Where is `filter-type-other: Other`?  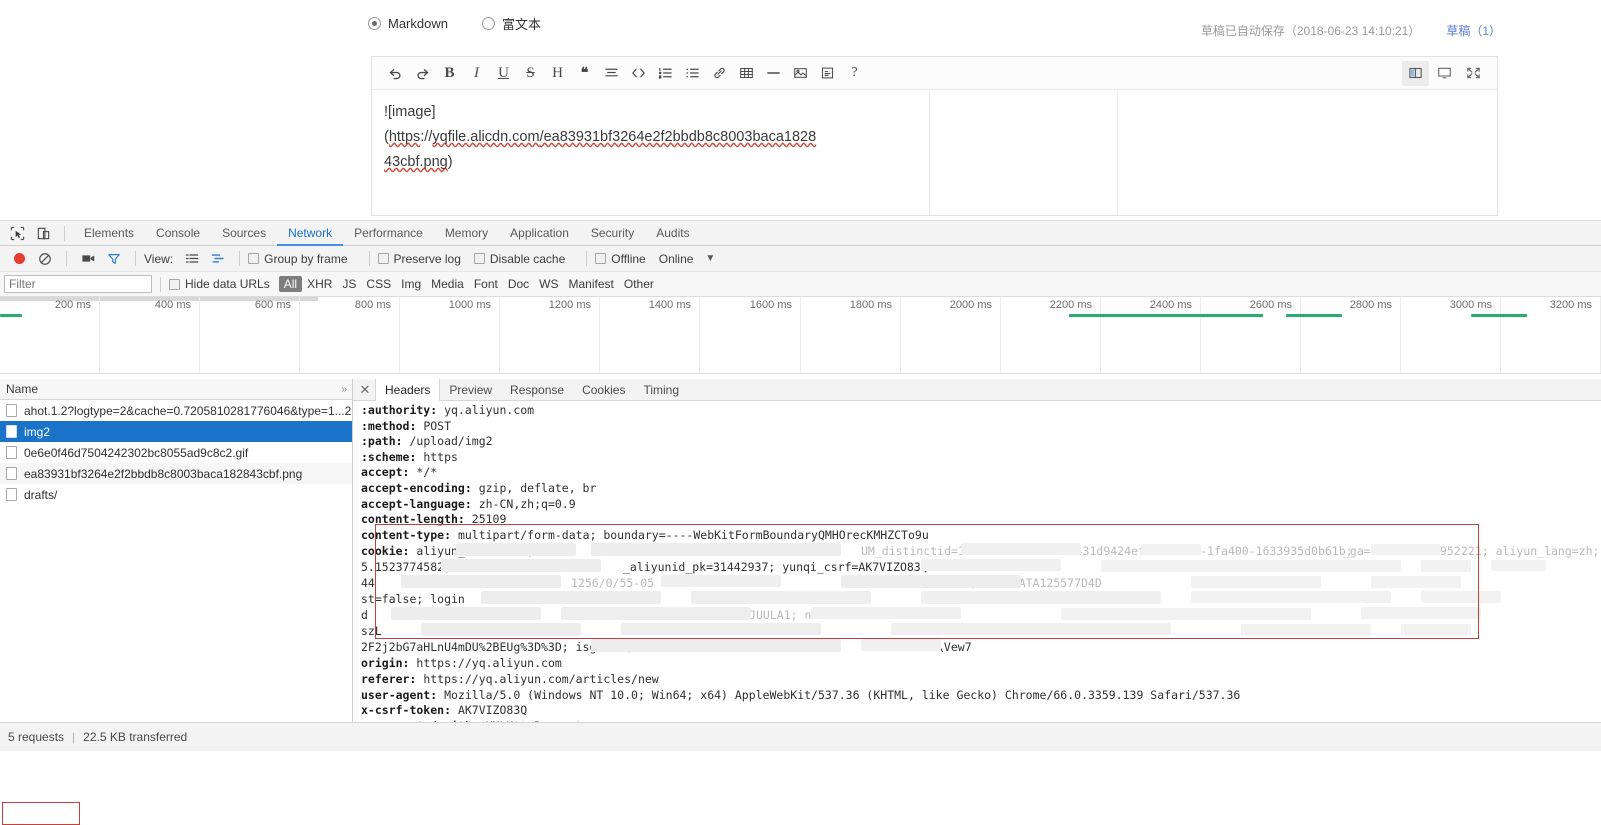
filter-type-other: Other is located at coordinates (639, 284).